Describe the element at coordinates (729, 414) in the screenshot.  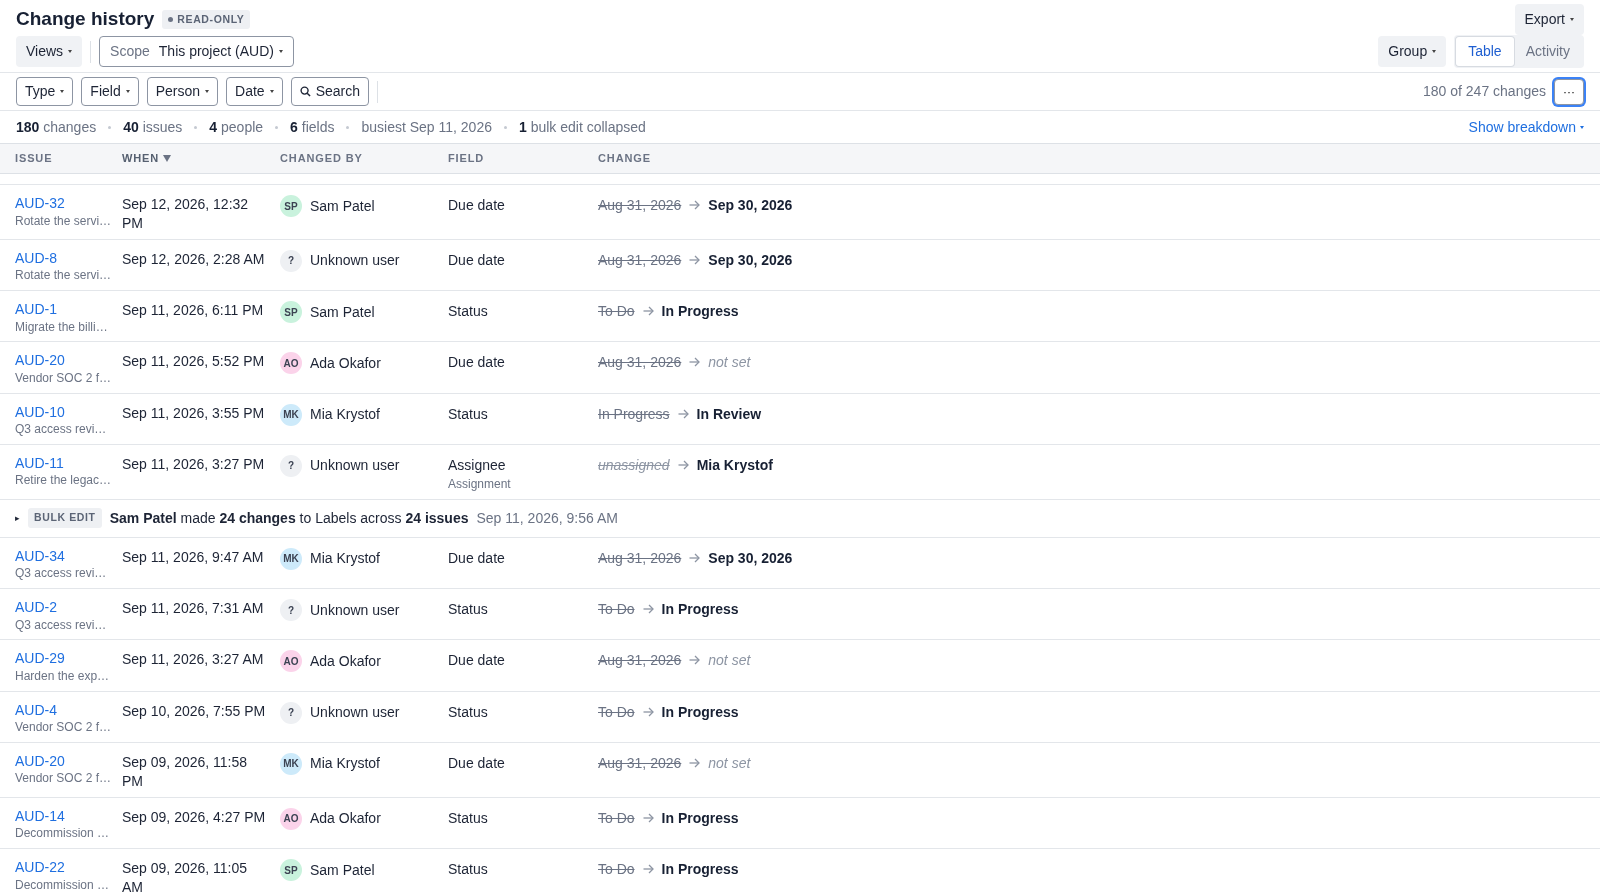
I see `new-value: In Review` at that location.